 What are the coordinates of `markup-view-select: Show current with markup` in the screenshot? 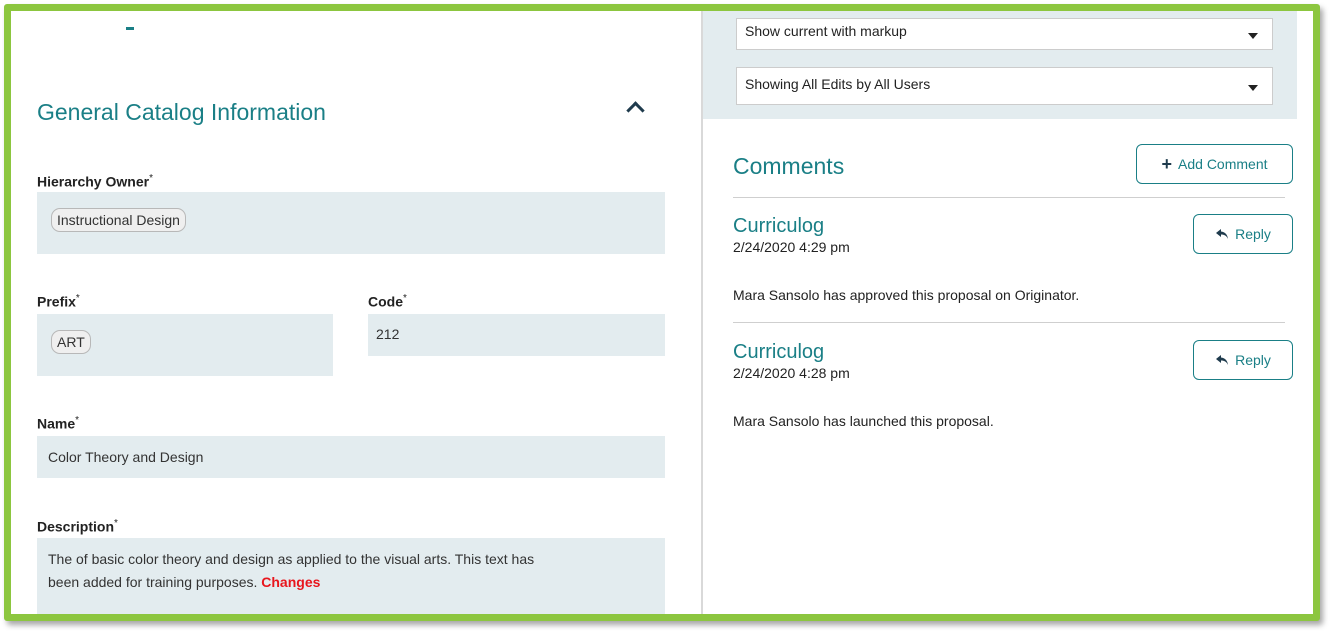 It's located at (1004, 34).